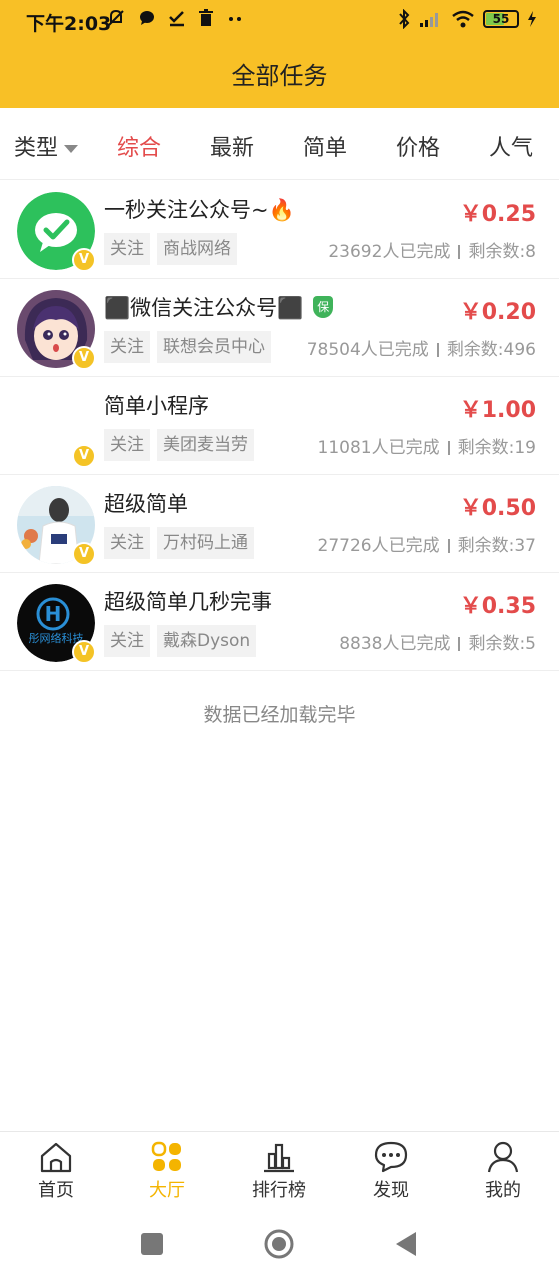  What do you see at coordinates (395, 644) in the screenshot?
I see `completed-count: 8838人已完成` at bounding box center [395, 644].